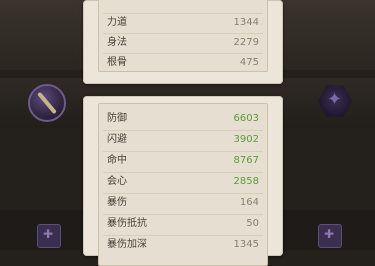 Image resolution: width=375 pixels, height=266 pixels. What do you see at coordinates (117, 118) in the screenshot?
I see `stat-label: 防御` at bounding box center [117, 118].